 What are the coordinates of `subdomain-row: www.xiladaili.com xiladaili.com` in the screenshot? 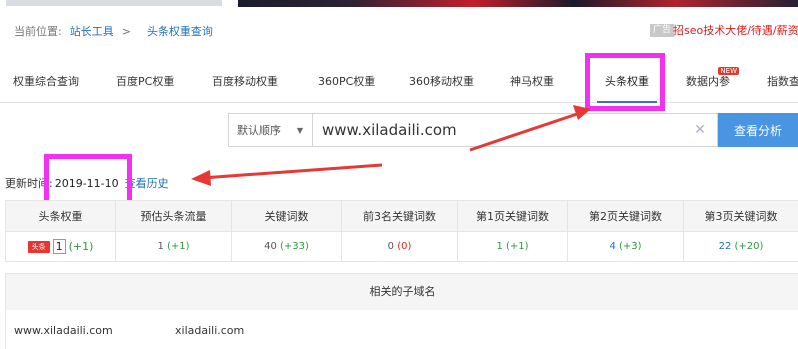 It's located at (129, 330).